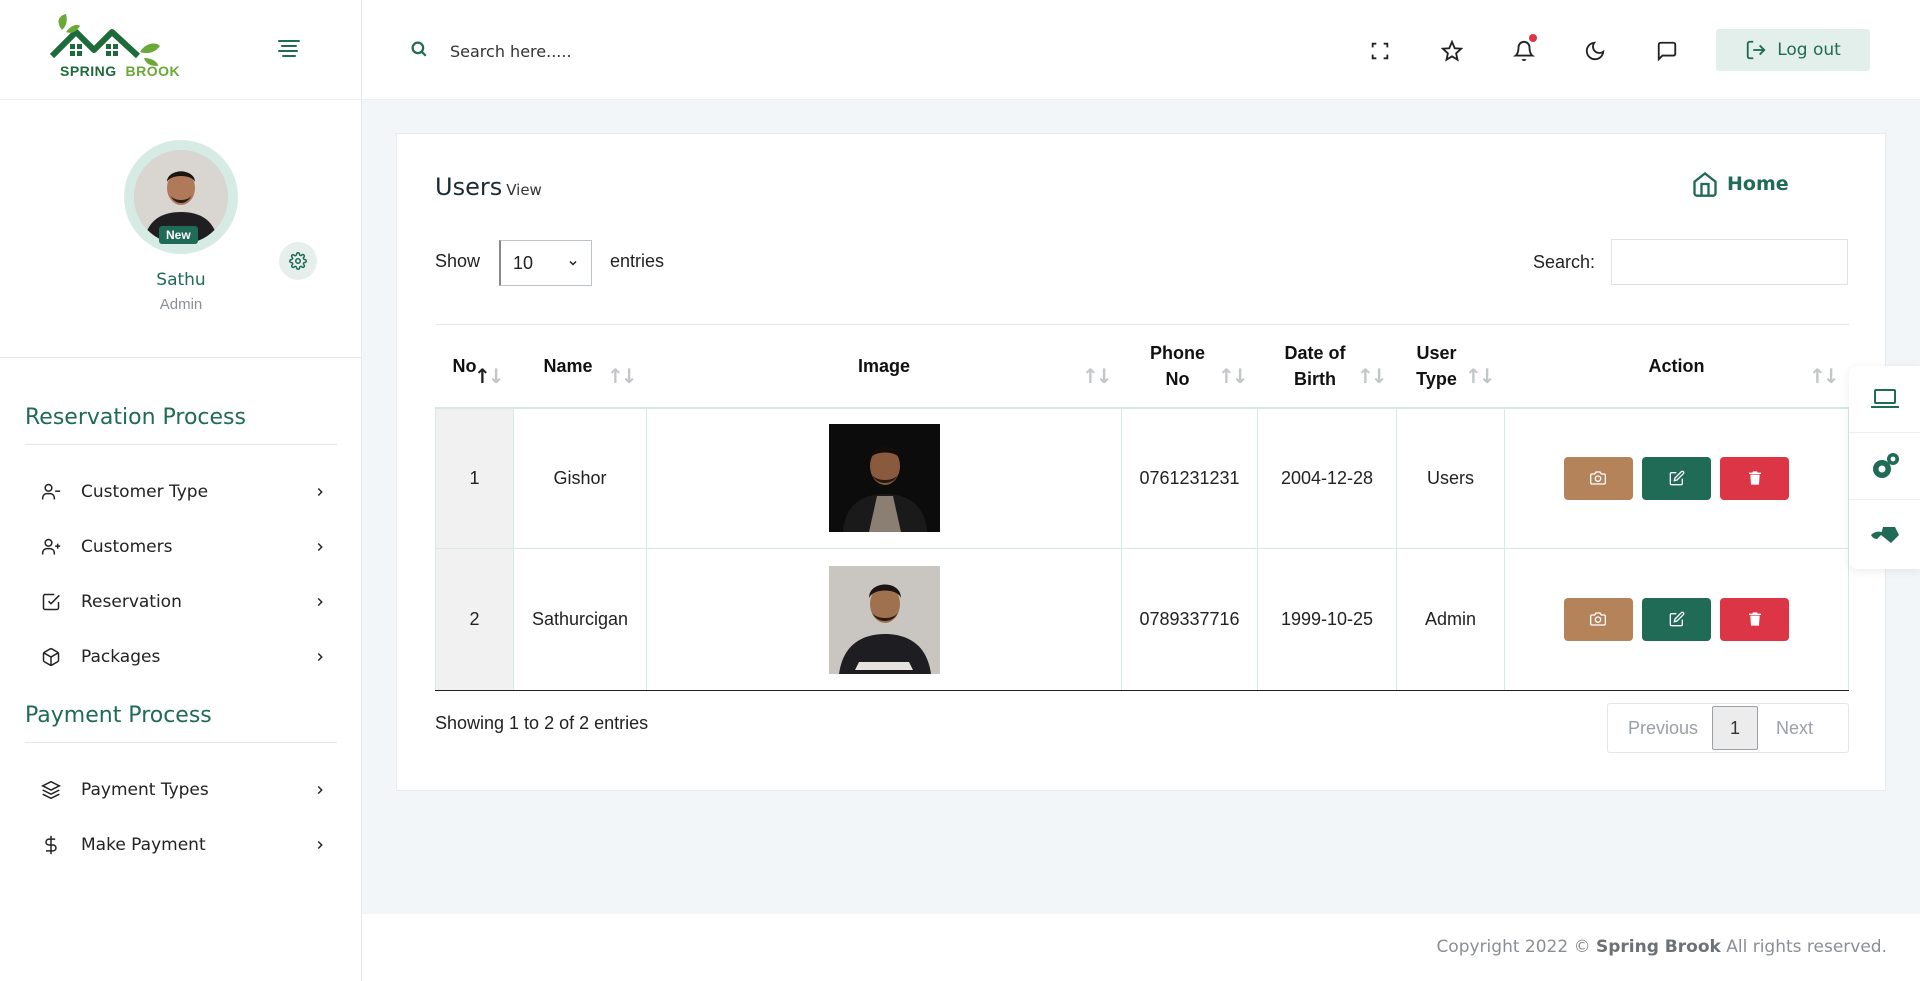 This screenshot has height=981, width=1920. Describe the element at coordinates (1595, 51) in the screenshot. I see `moon-icon` at that location.